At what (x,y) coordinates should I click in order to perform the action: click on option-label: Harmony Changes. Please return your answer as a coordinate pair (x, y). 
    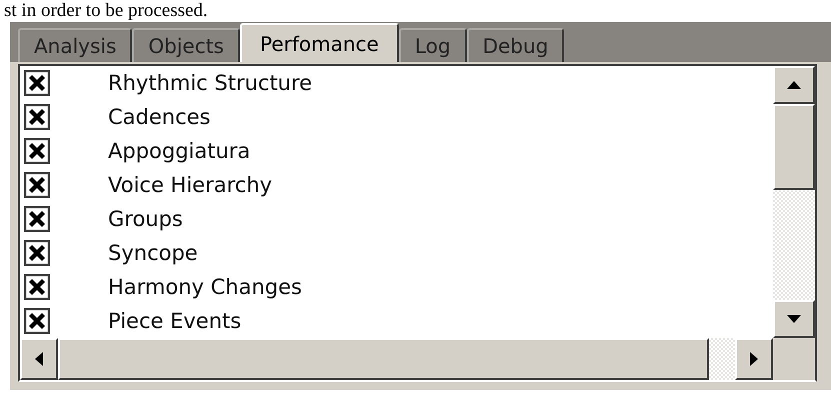
    Looking at the image, I should click on (205, 287).